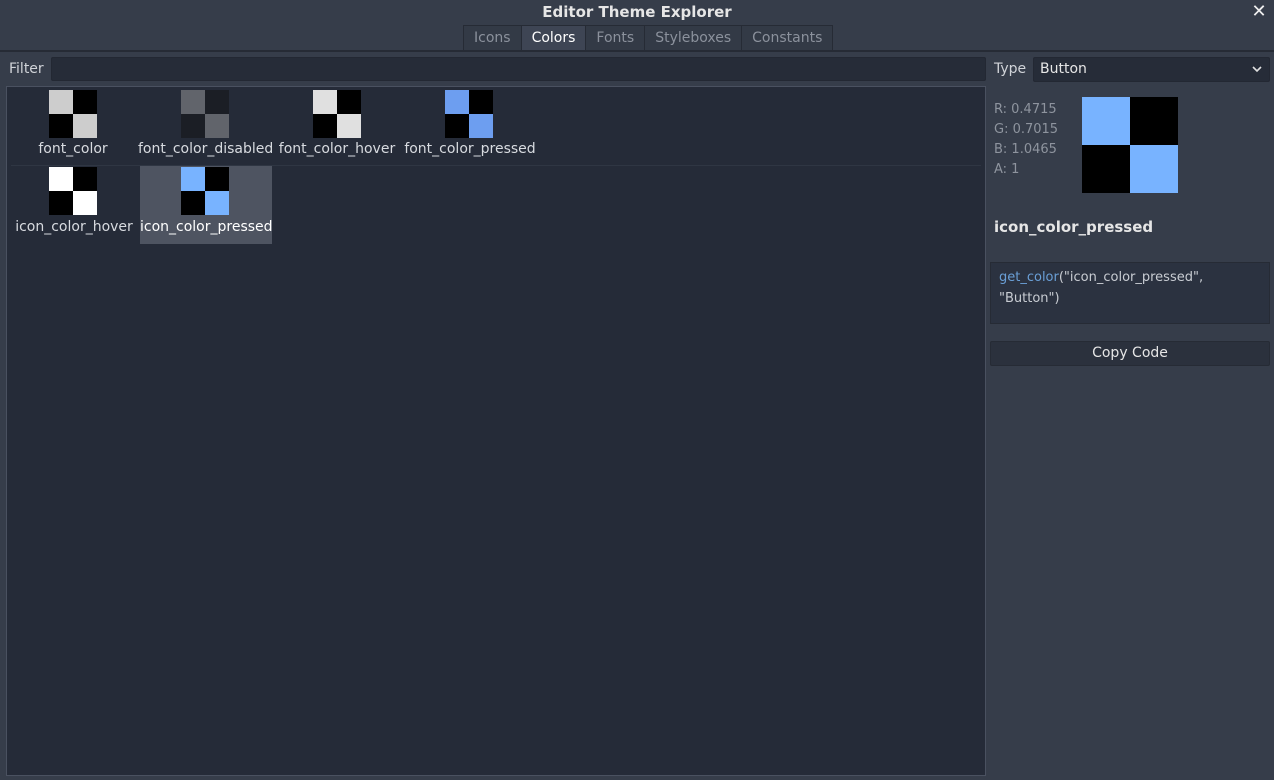 This screenshot has height=780, width=1274. Describe the element at coordinates (1025, 109) in the screenshot. I see `red-value: R: 0.4715` at that location.